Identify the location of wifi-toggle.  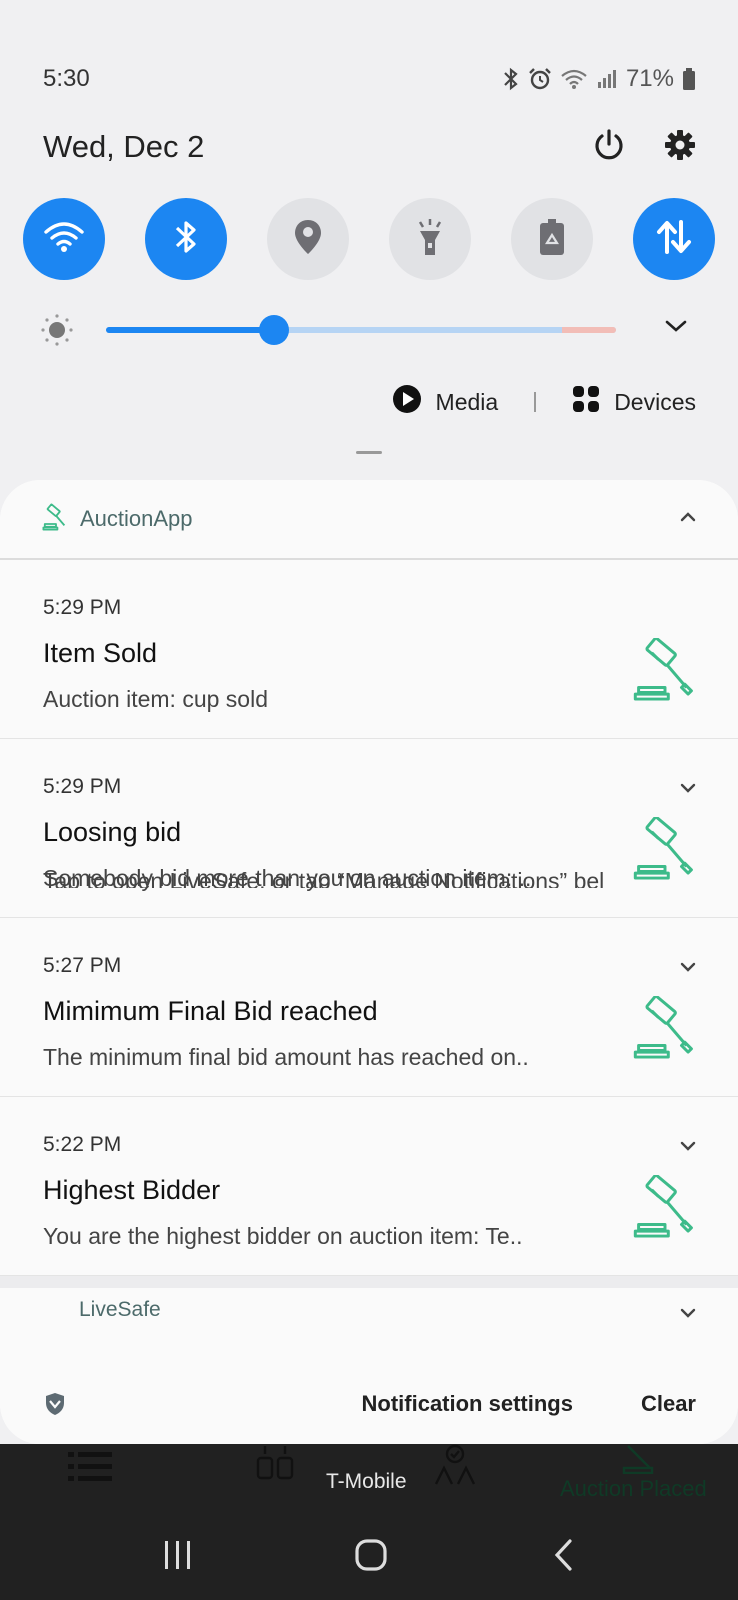
(64, 239).